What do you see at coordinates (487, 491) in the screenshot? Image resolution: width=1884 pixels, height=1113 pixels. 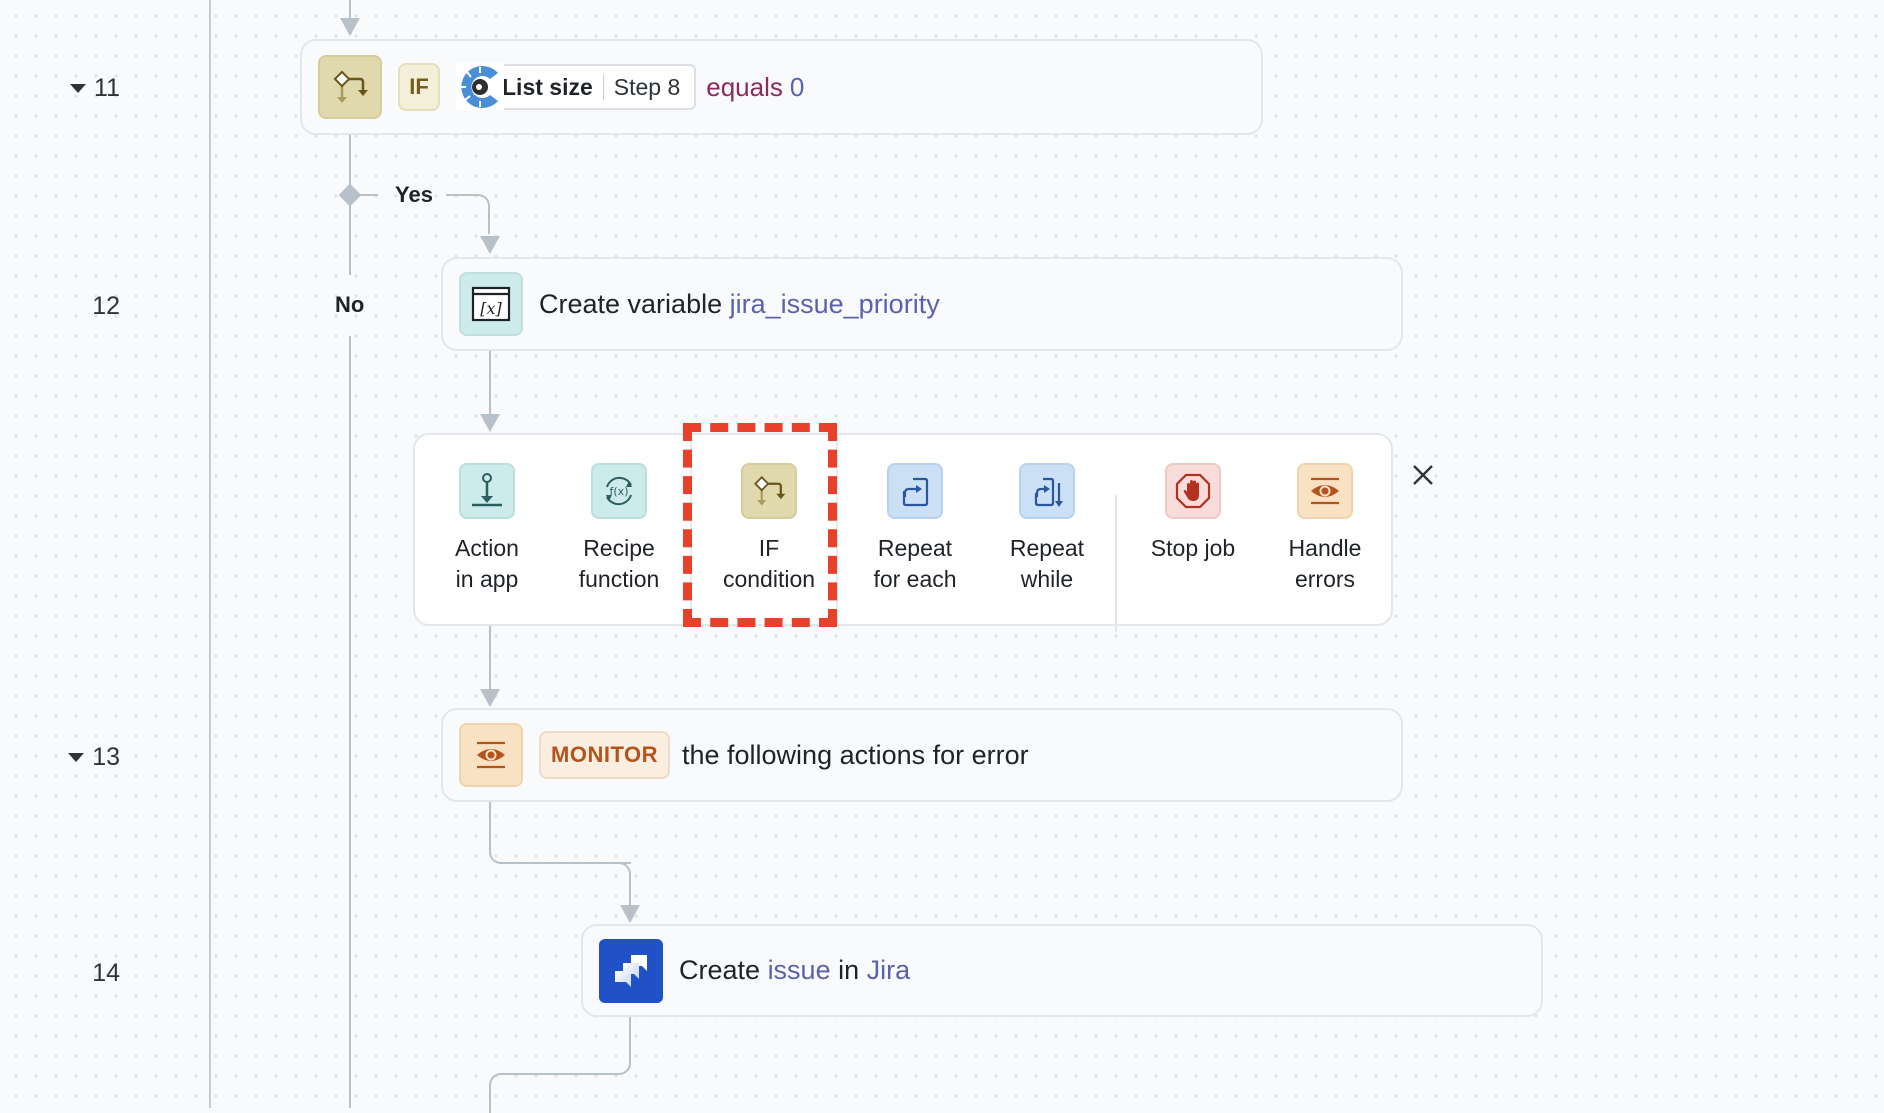 I see `action-in-app-icon` at bounding box center [487, 491].